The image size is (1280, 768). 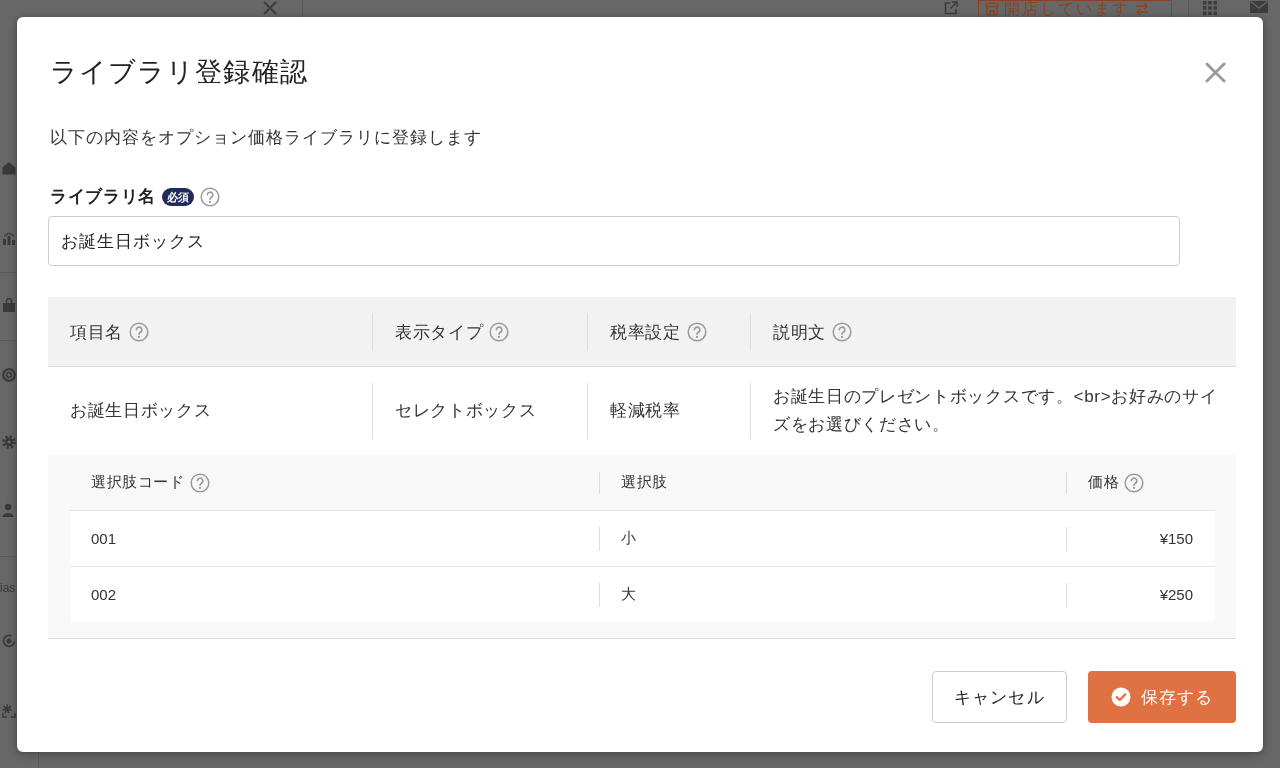 What do you see at coordinates (439, 332) in the screenshot?
I see `column-header: 表示タイプ` at bounding box center [439, 332].